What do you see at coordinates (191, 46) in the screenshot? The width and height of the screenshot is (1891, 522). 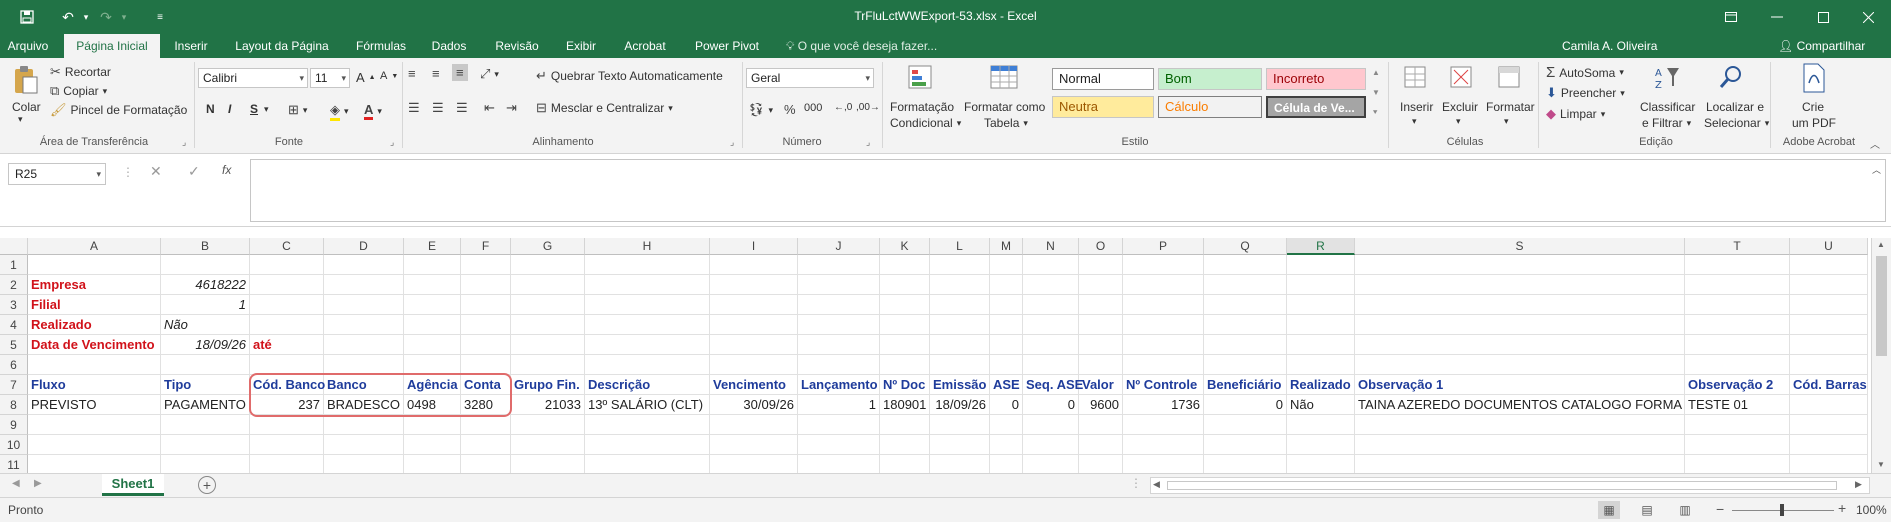 I see `tab-inserir: Inserir` at bounding box center [191, 46].